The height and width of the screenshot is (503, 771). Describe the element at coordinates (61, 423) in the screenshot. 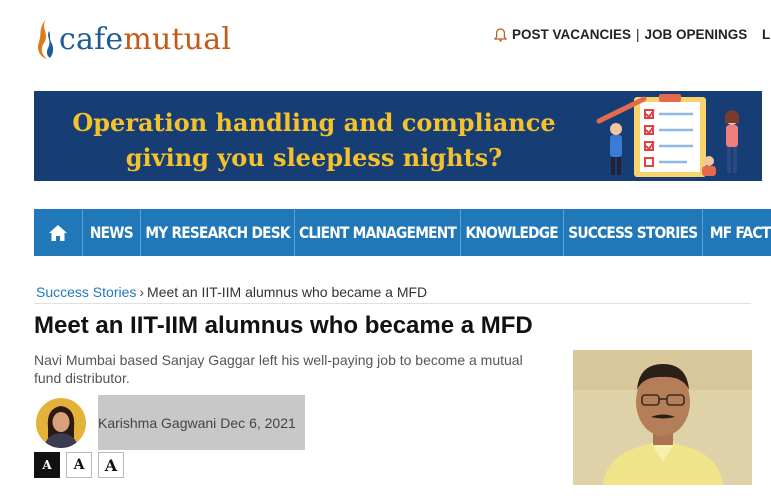

I see `author-avatar` at that location.